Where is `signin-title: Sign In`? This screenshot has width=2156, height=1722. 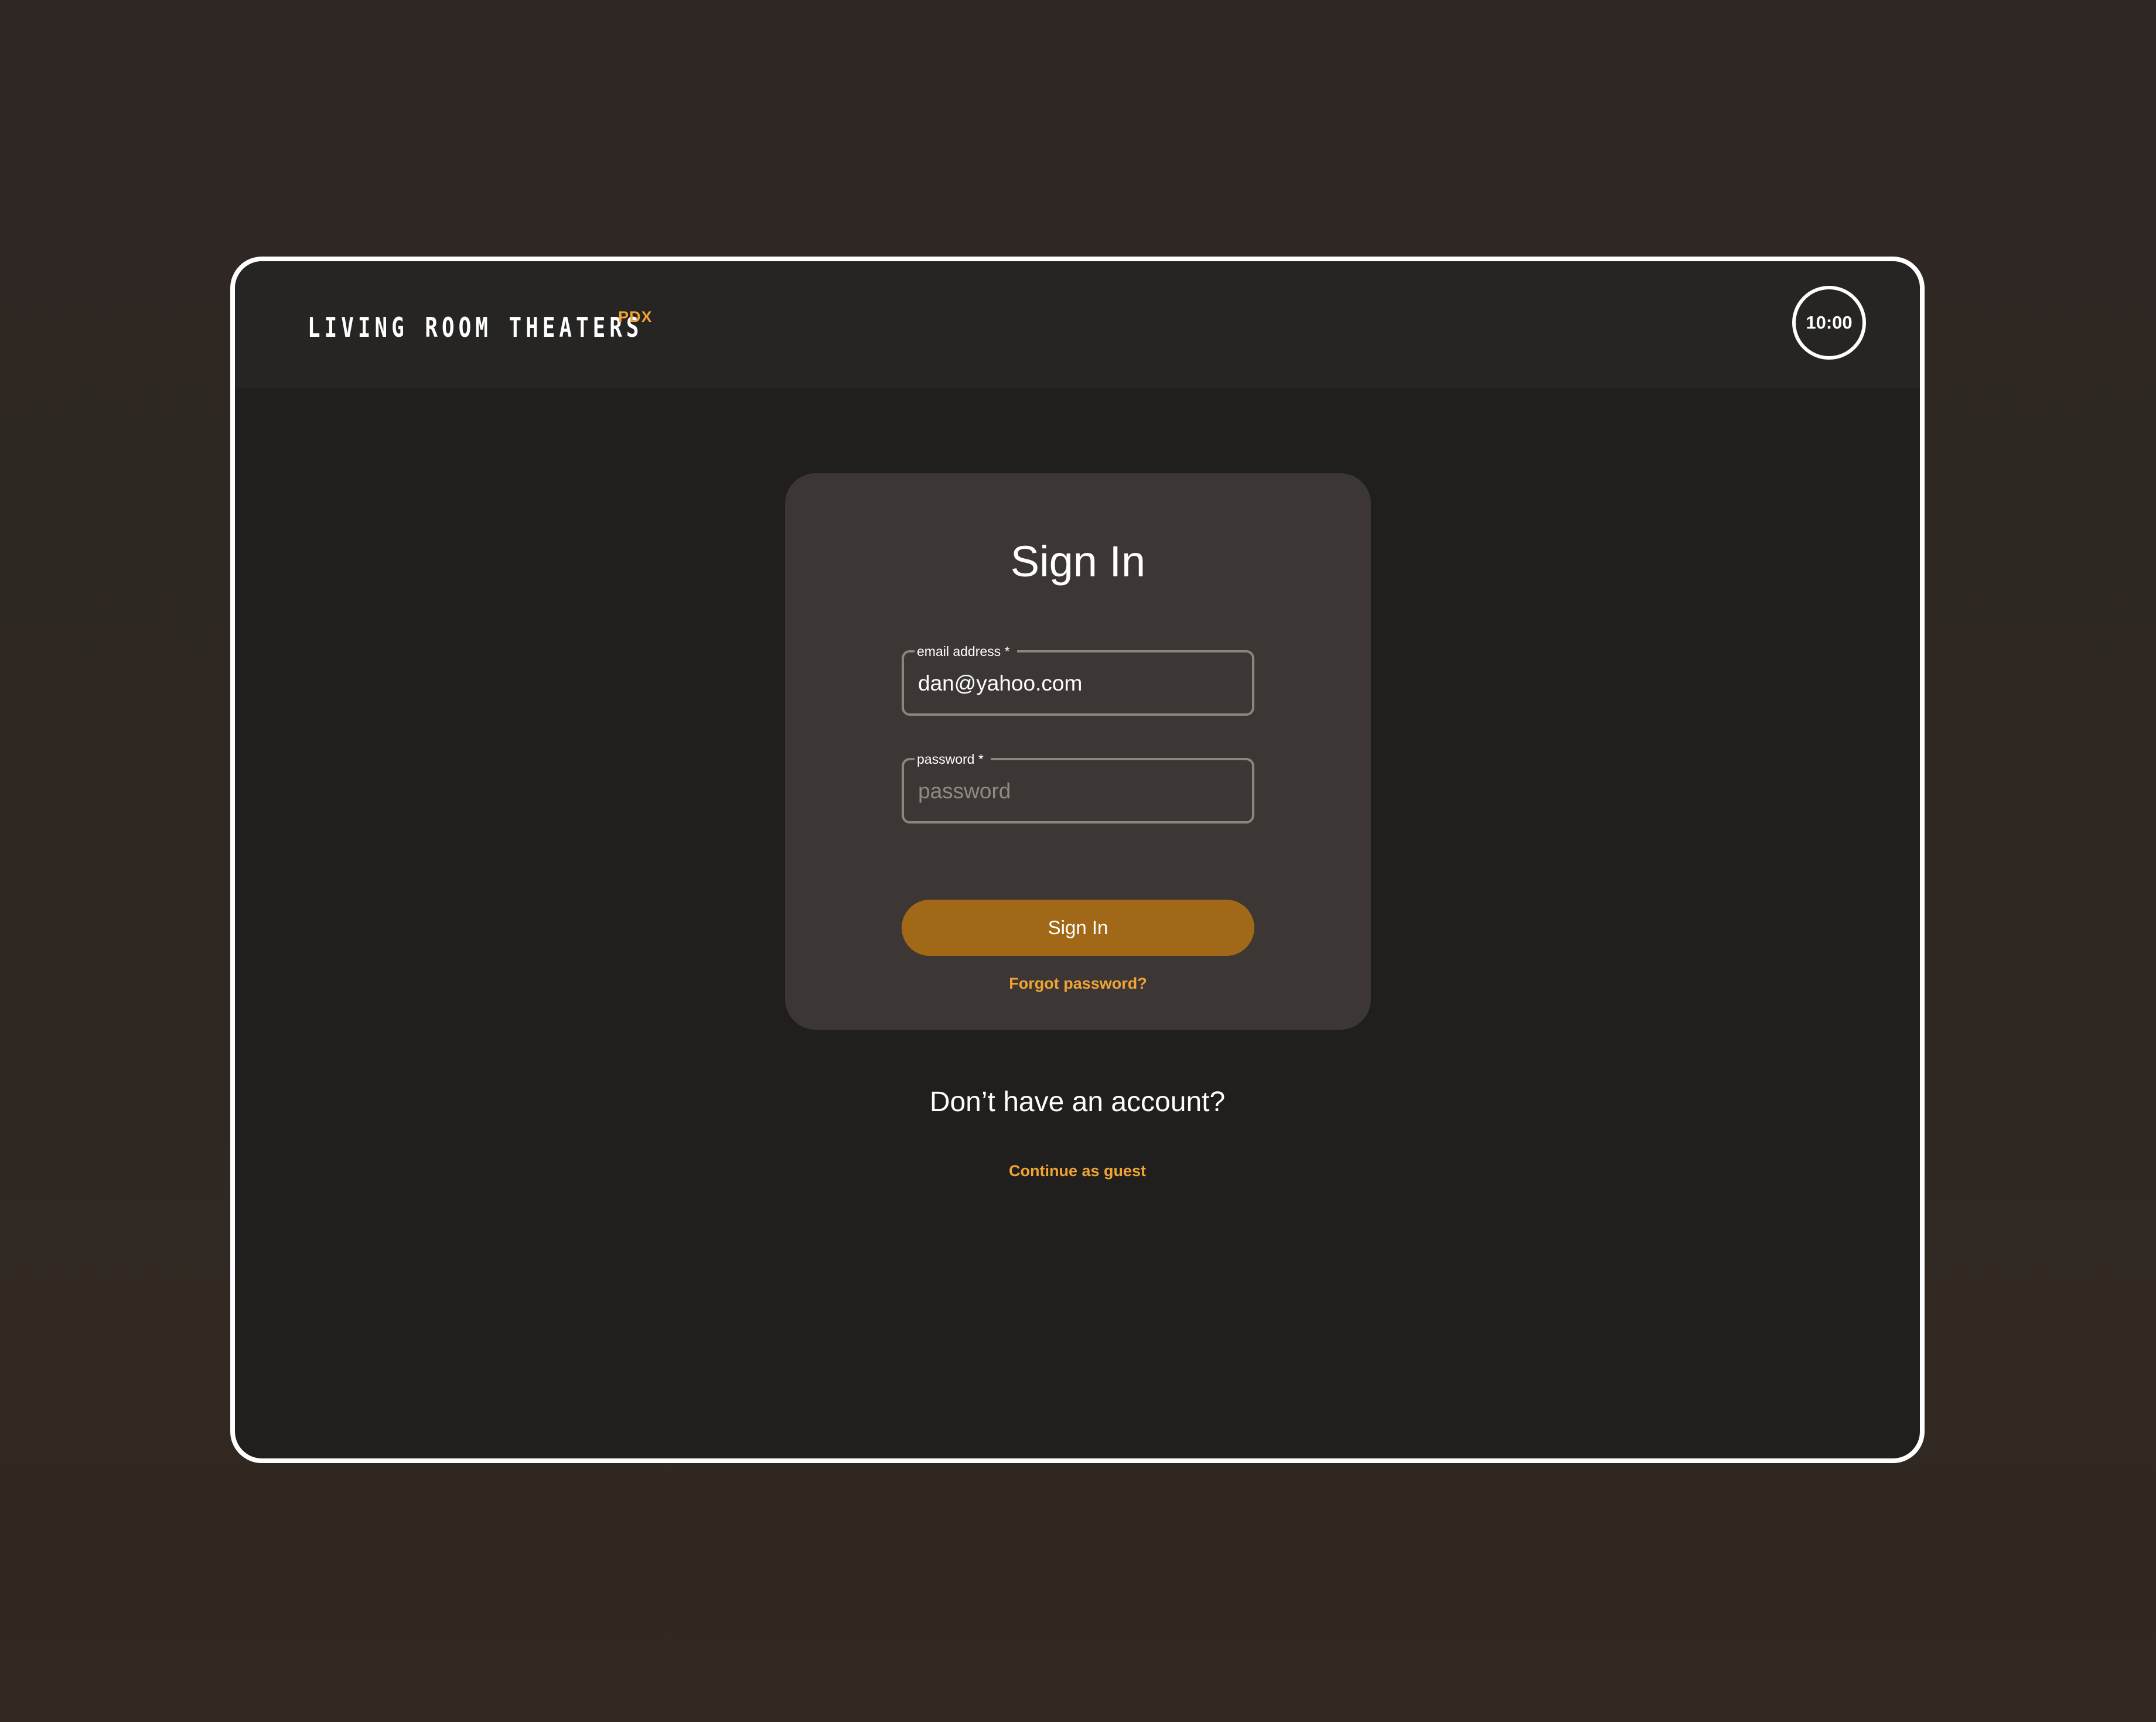 signin-title: Sign In is located at coordinates (1078, 561).